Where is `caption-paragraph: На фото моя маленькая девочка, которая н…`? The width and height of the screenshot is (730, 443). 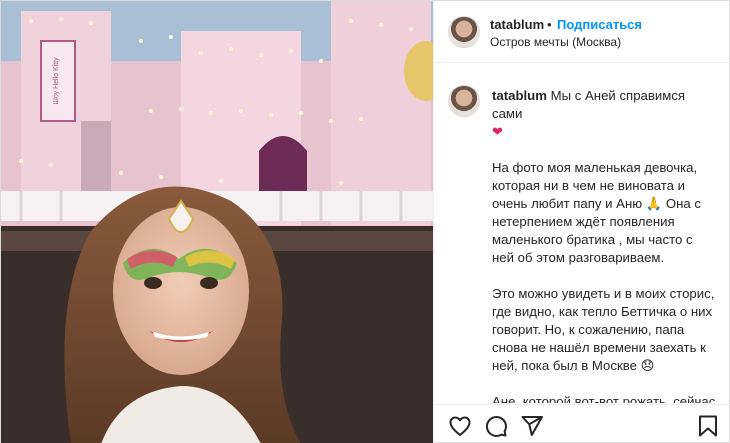 caption-paragraph: На фото моя маленькая девочка, которая н… is located at coordinates (597, 212).